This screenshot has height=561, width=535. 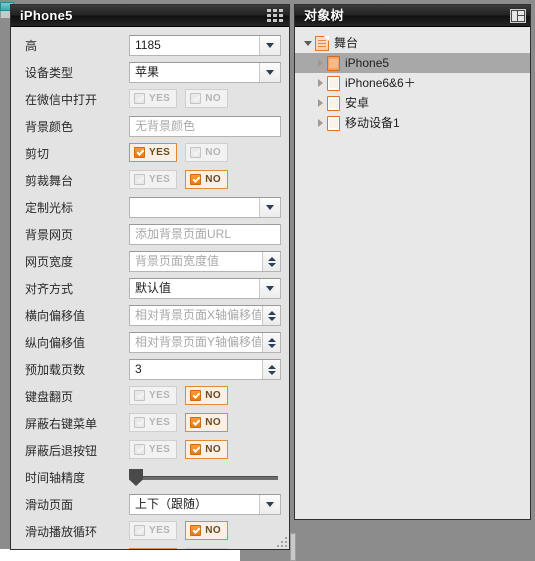 What do you see at coordinates (49, 127) in the screenshot?
I see `property-label: 背景颜色` at bounding box center [49, 127].